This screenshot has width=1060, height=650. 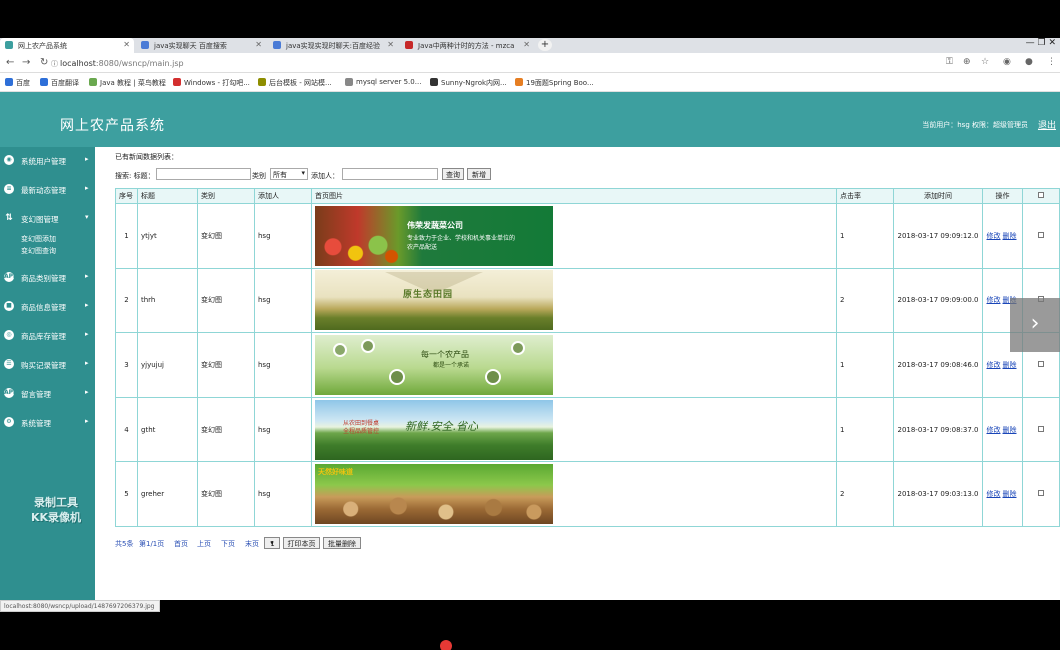 What do you see at coordinates (56, 502) in the screenshot?
I see `watermark-line: 录制工具` at bounding box center [56, 502].